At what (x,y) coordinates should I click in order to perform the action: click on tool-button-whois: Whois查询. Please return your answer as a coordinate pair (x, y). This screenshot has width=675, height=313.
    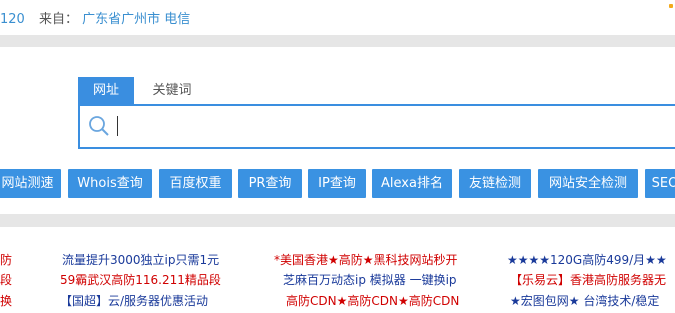
    Looking at the image, I should click on (110, 183).